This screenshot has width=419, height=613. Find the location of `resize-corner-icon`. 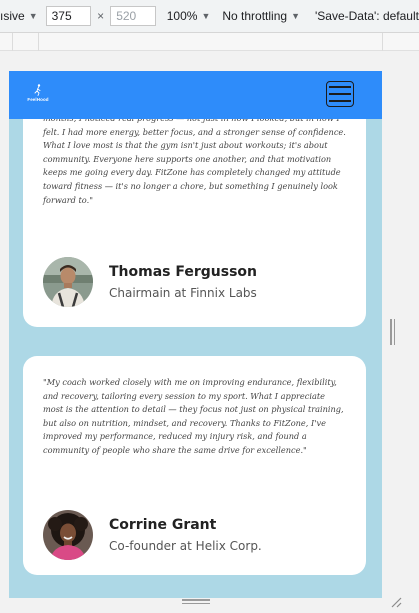

resize-corner-icon is located at coordinates (396, 602).